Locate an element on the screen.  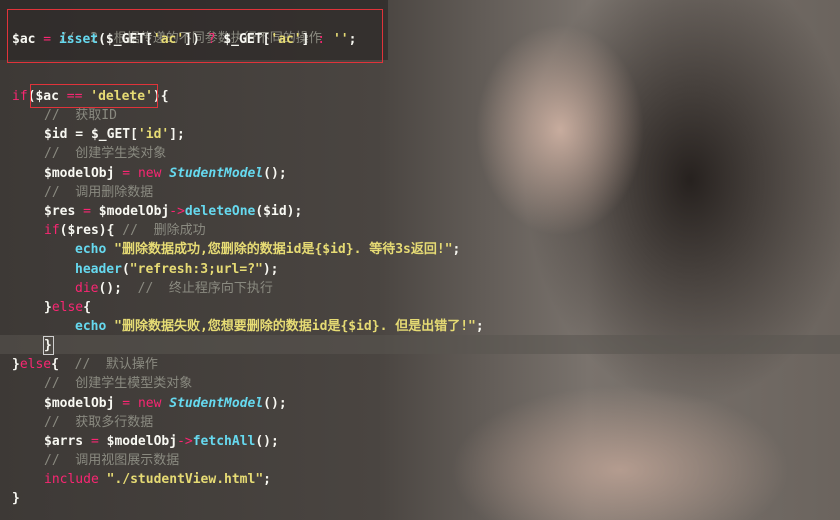
code-line-10: $res = $modelObj->deleteOne($id); is located at coordinates (173, 211).